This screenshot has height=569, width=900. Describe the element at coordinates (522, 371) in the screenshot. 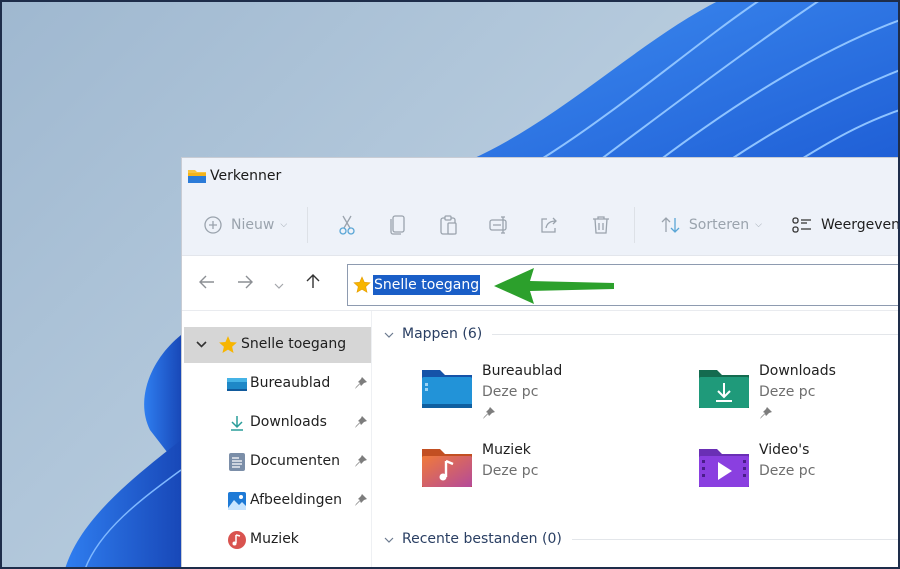

I see `folder-name: Bureaublad` at that location.